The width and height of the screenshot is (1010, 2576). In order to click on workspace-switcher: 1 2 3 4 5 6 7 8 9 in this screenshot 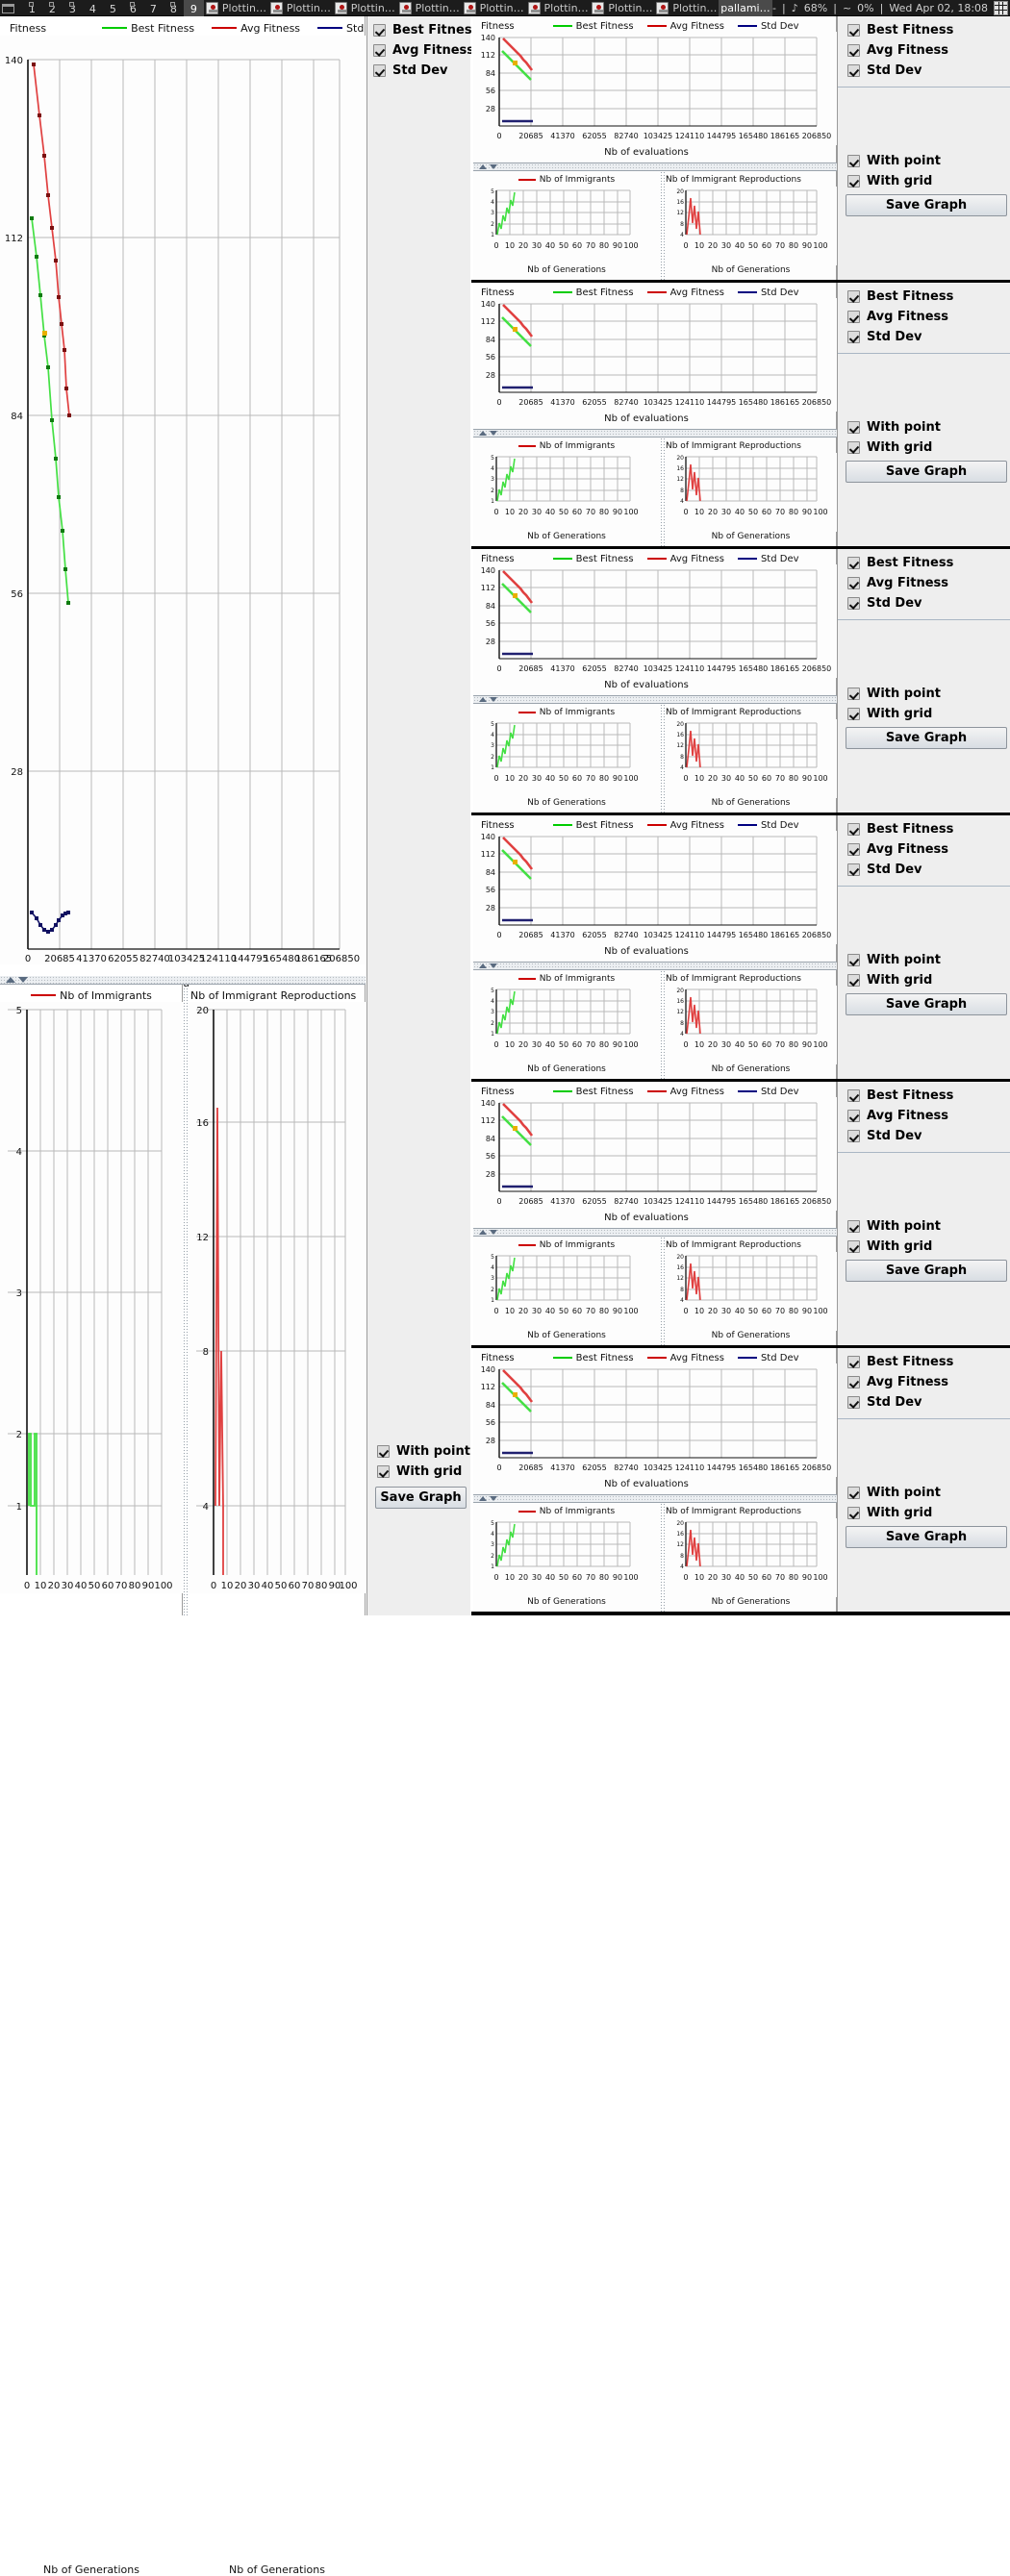, I will do `click(112, 8)`.